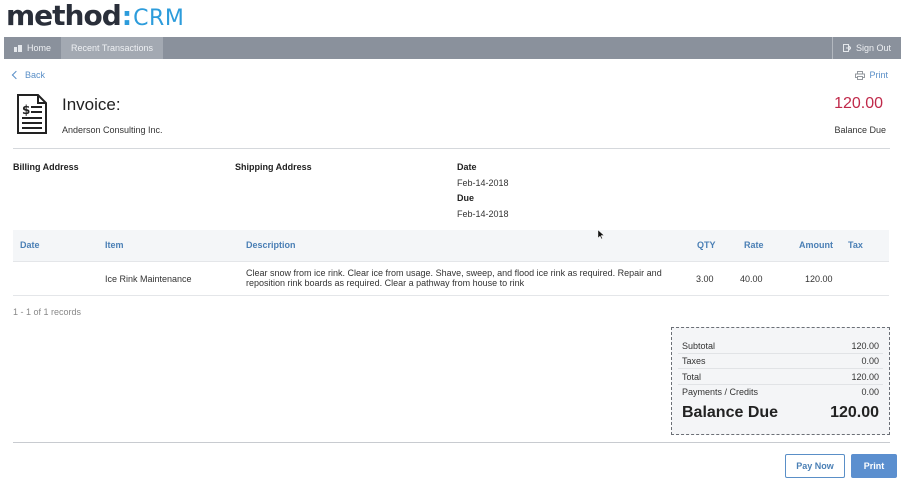 Image resolution: width=907 pixels, height=483 pixels. What do you see at coordinates (846, 48) in the screenshot?
I see `sign-out-icon` at bounding box center [846, 48].